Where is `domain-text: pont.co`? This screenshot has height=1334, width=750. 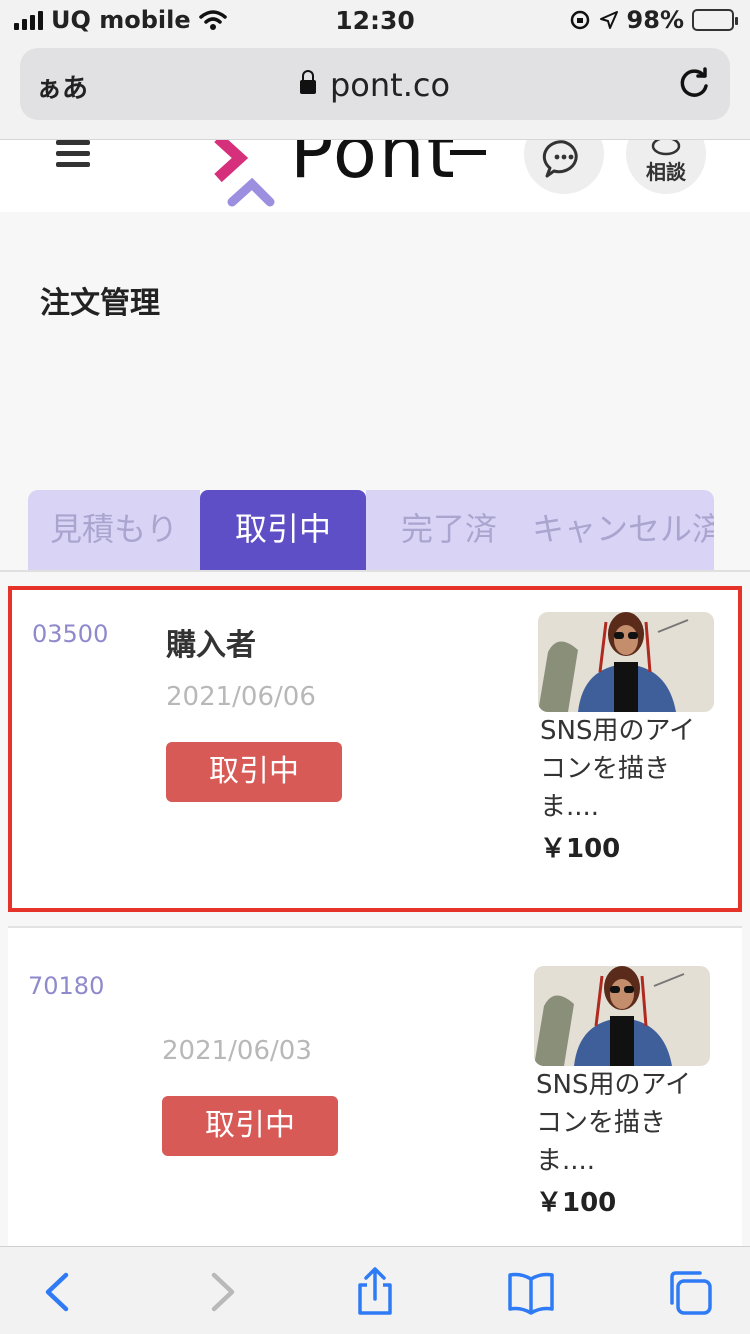
domain-text: pont.co is located at coordinates (390, 85).